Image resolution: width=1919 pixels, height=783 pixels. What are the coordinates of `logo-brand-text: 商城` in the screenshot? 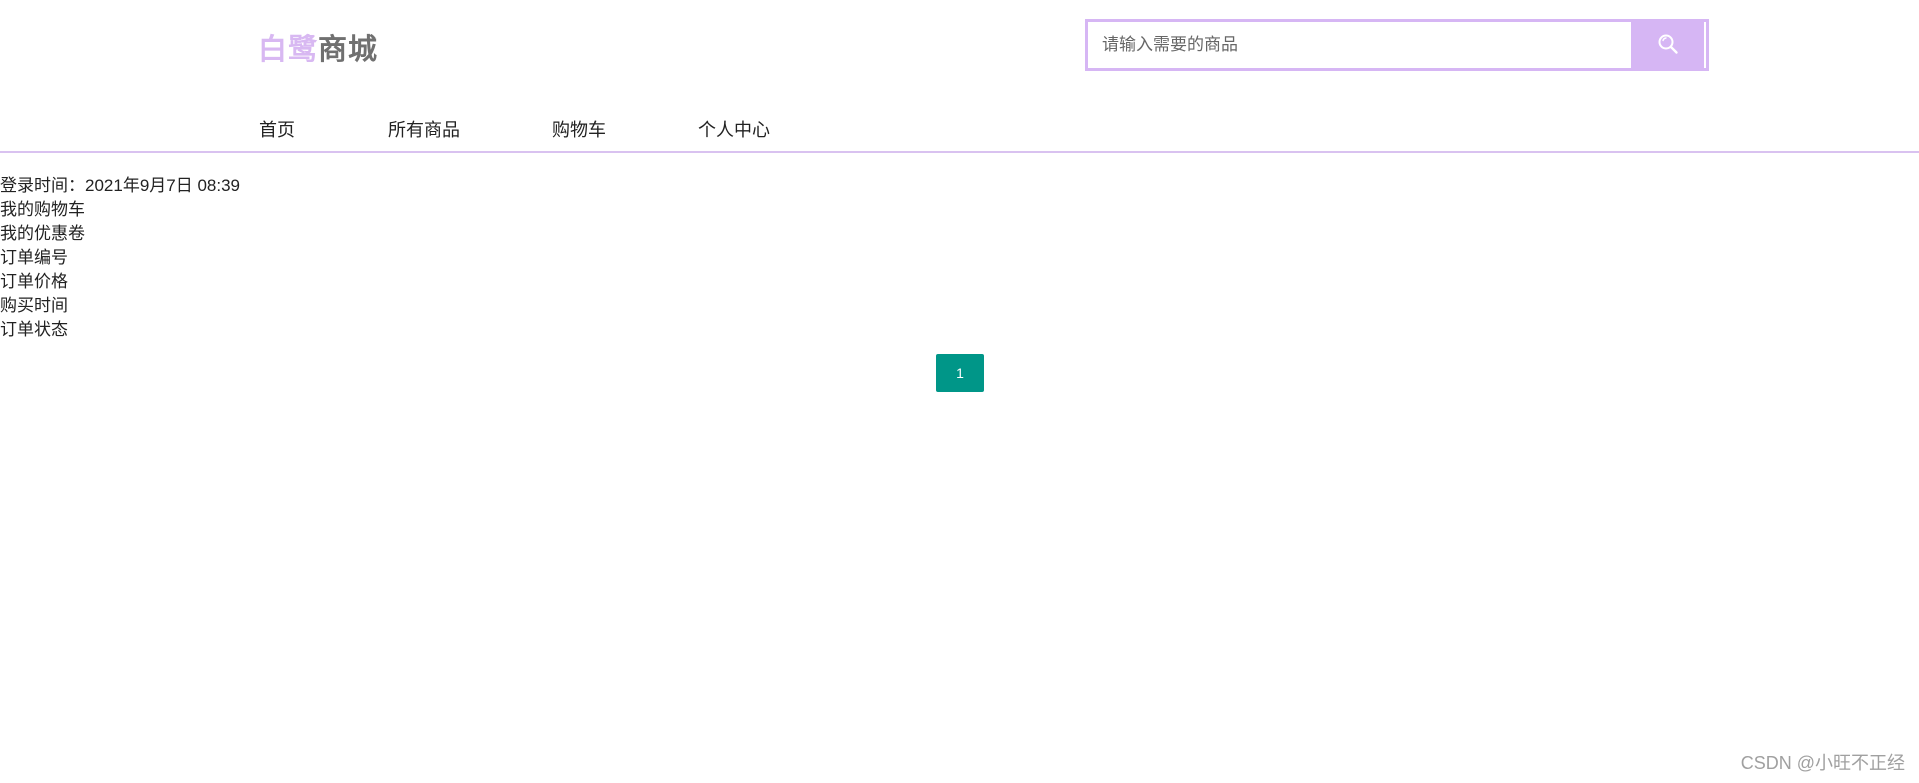 It's located at (348, 49).